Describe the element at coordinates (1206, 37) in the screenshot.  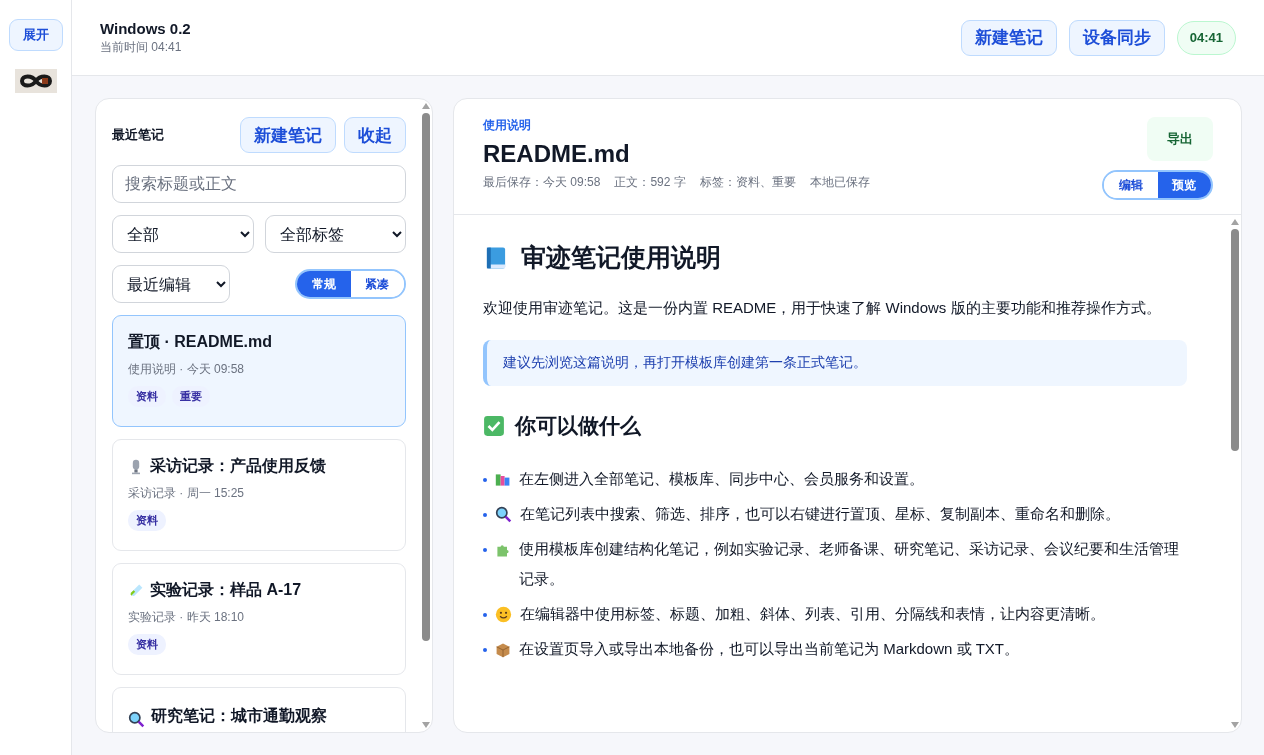
I see `clock-badge: 04:41` at that location.